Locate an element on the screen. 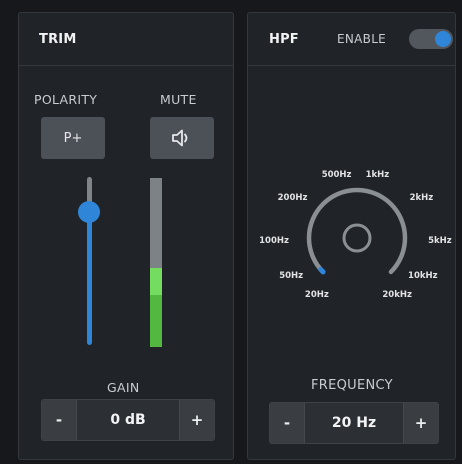 Image resolution: width=462 pixels, height=464 pixels. frequency-dial-center is located at coordinates (357, 238).